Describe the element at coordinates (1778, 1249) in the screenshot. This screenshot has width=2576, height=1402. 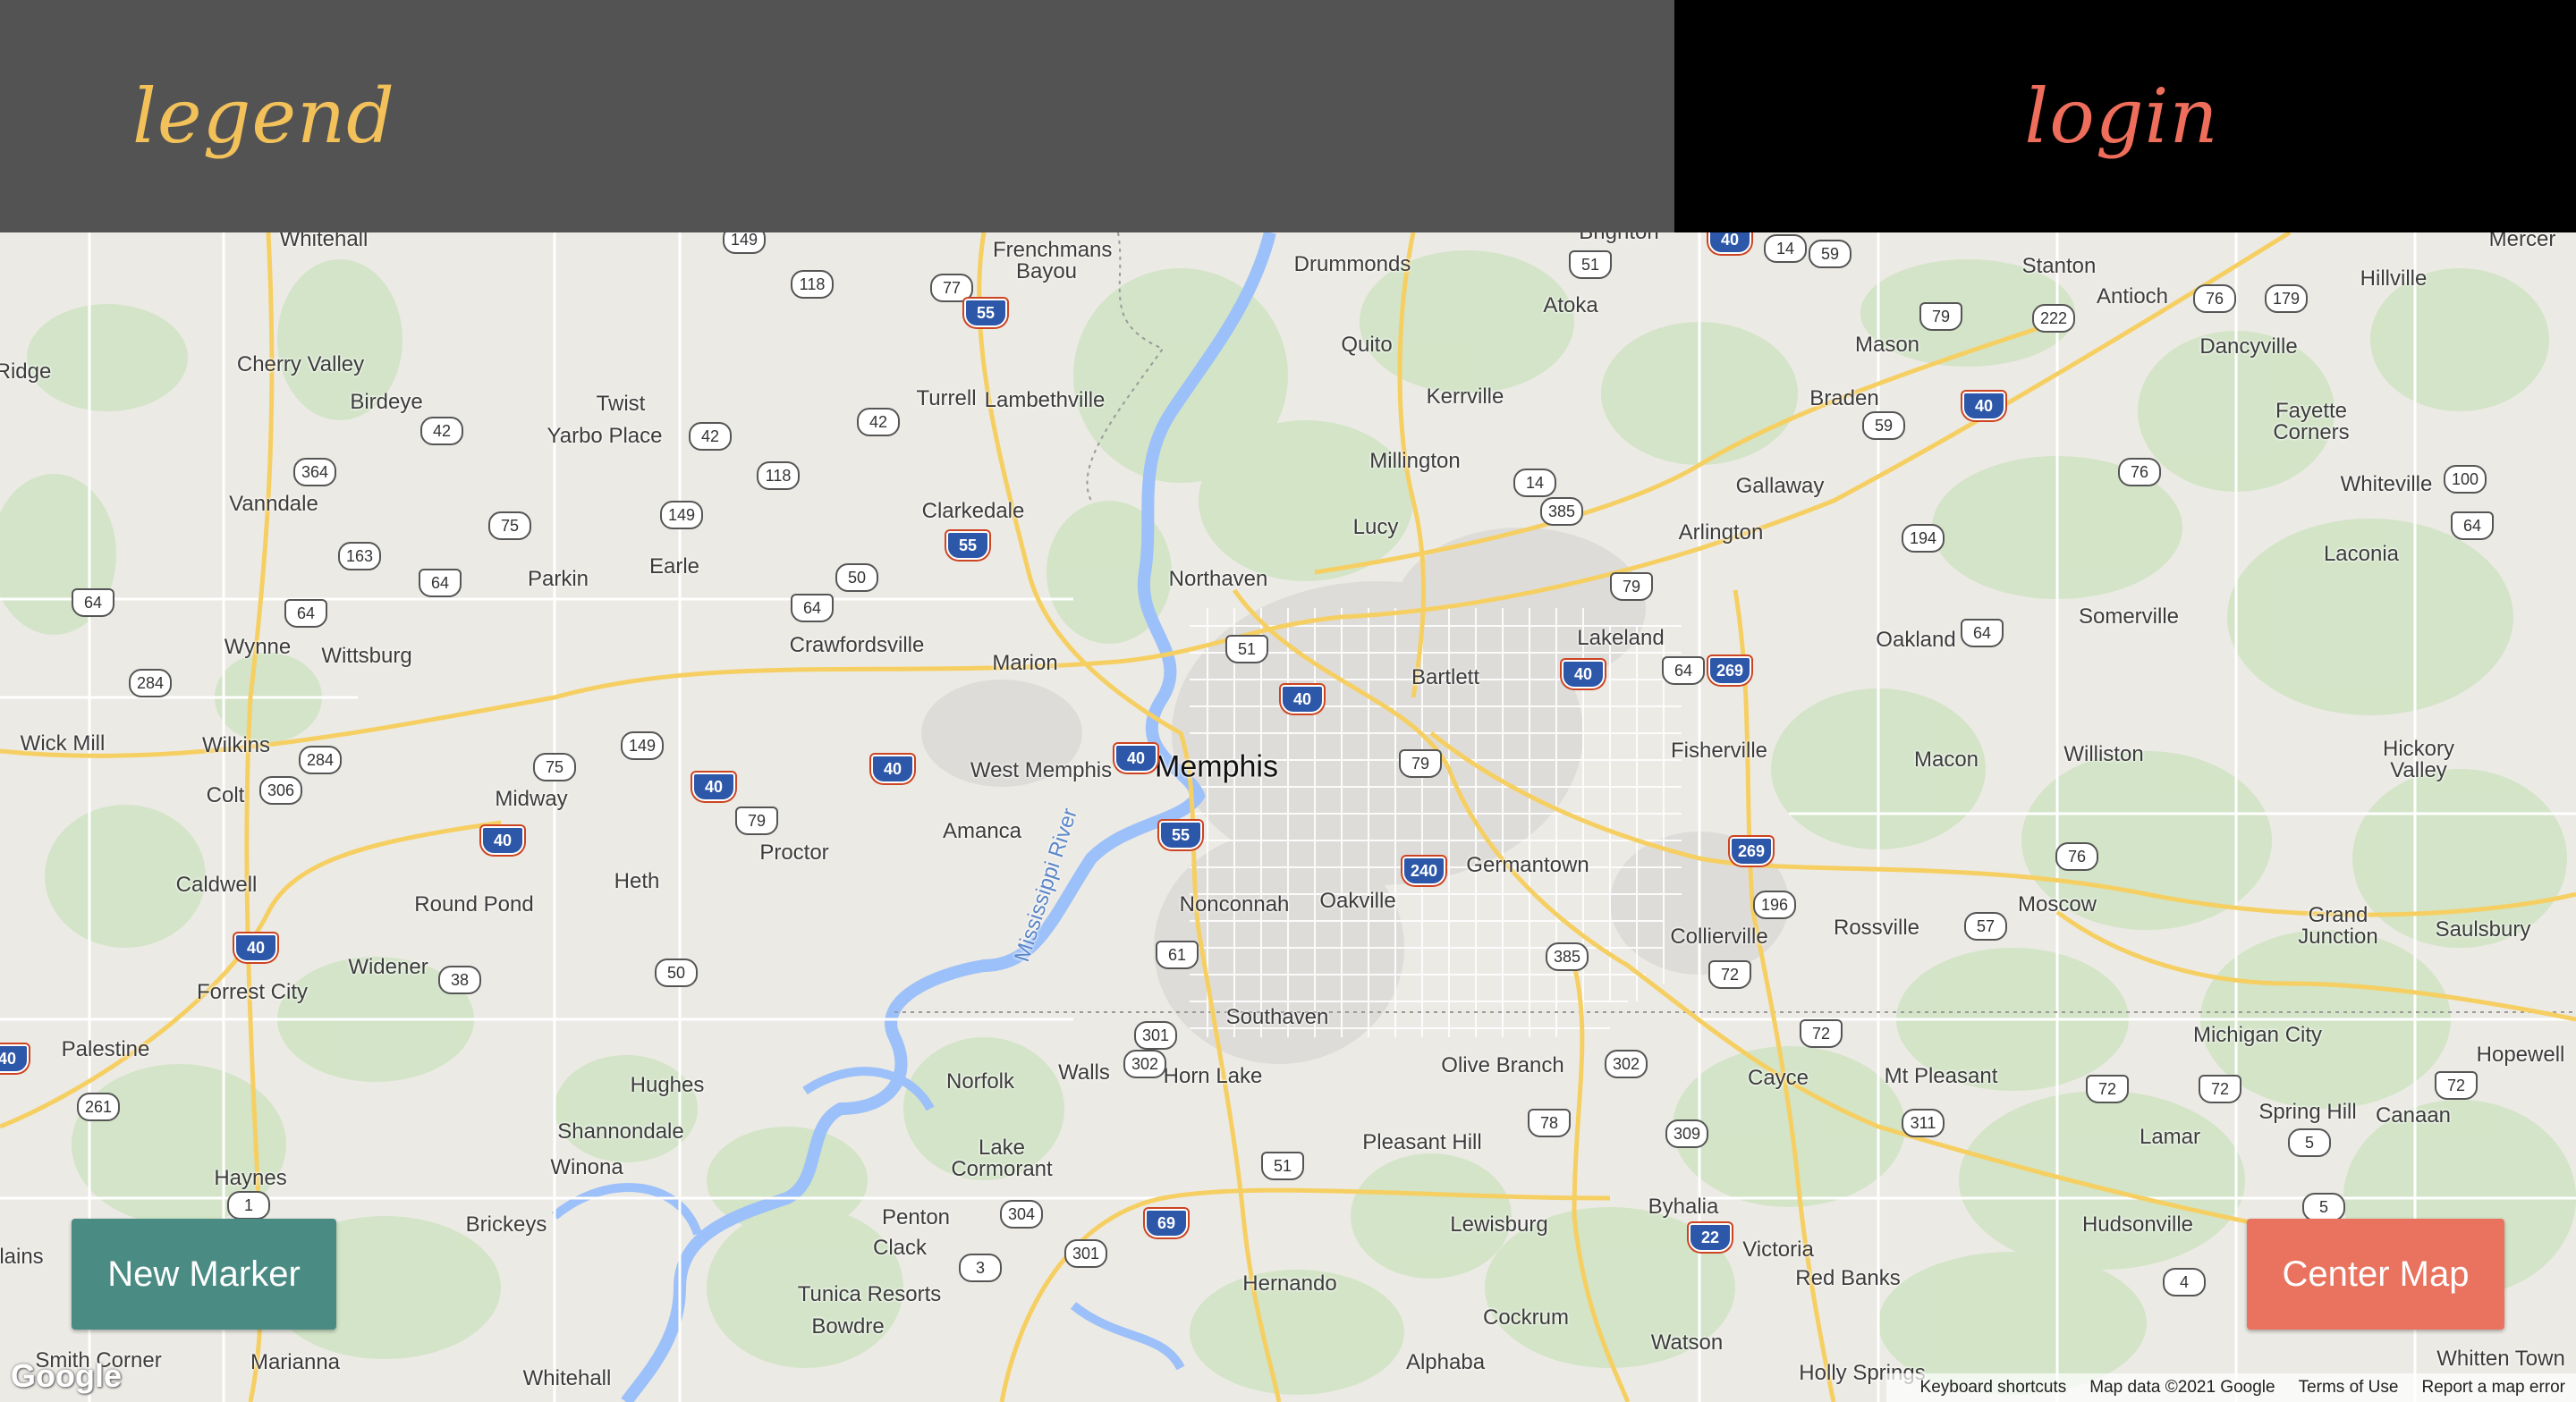
I see `place-label: Victoria` at that location.